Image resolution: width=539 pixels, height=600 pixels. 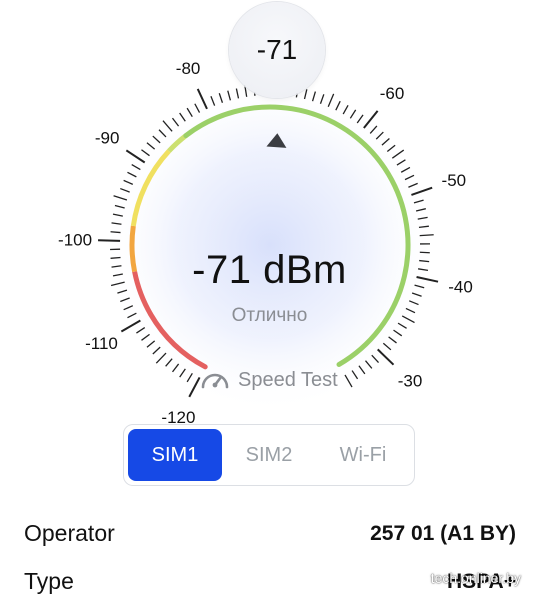 What do you see at coordinates (69, 533) in the screenshot?
I see `operator-label: Operator` at bounding box center [69, 533].